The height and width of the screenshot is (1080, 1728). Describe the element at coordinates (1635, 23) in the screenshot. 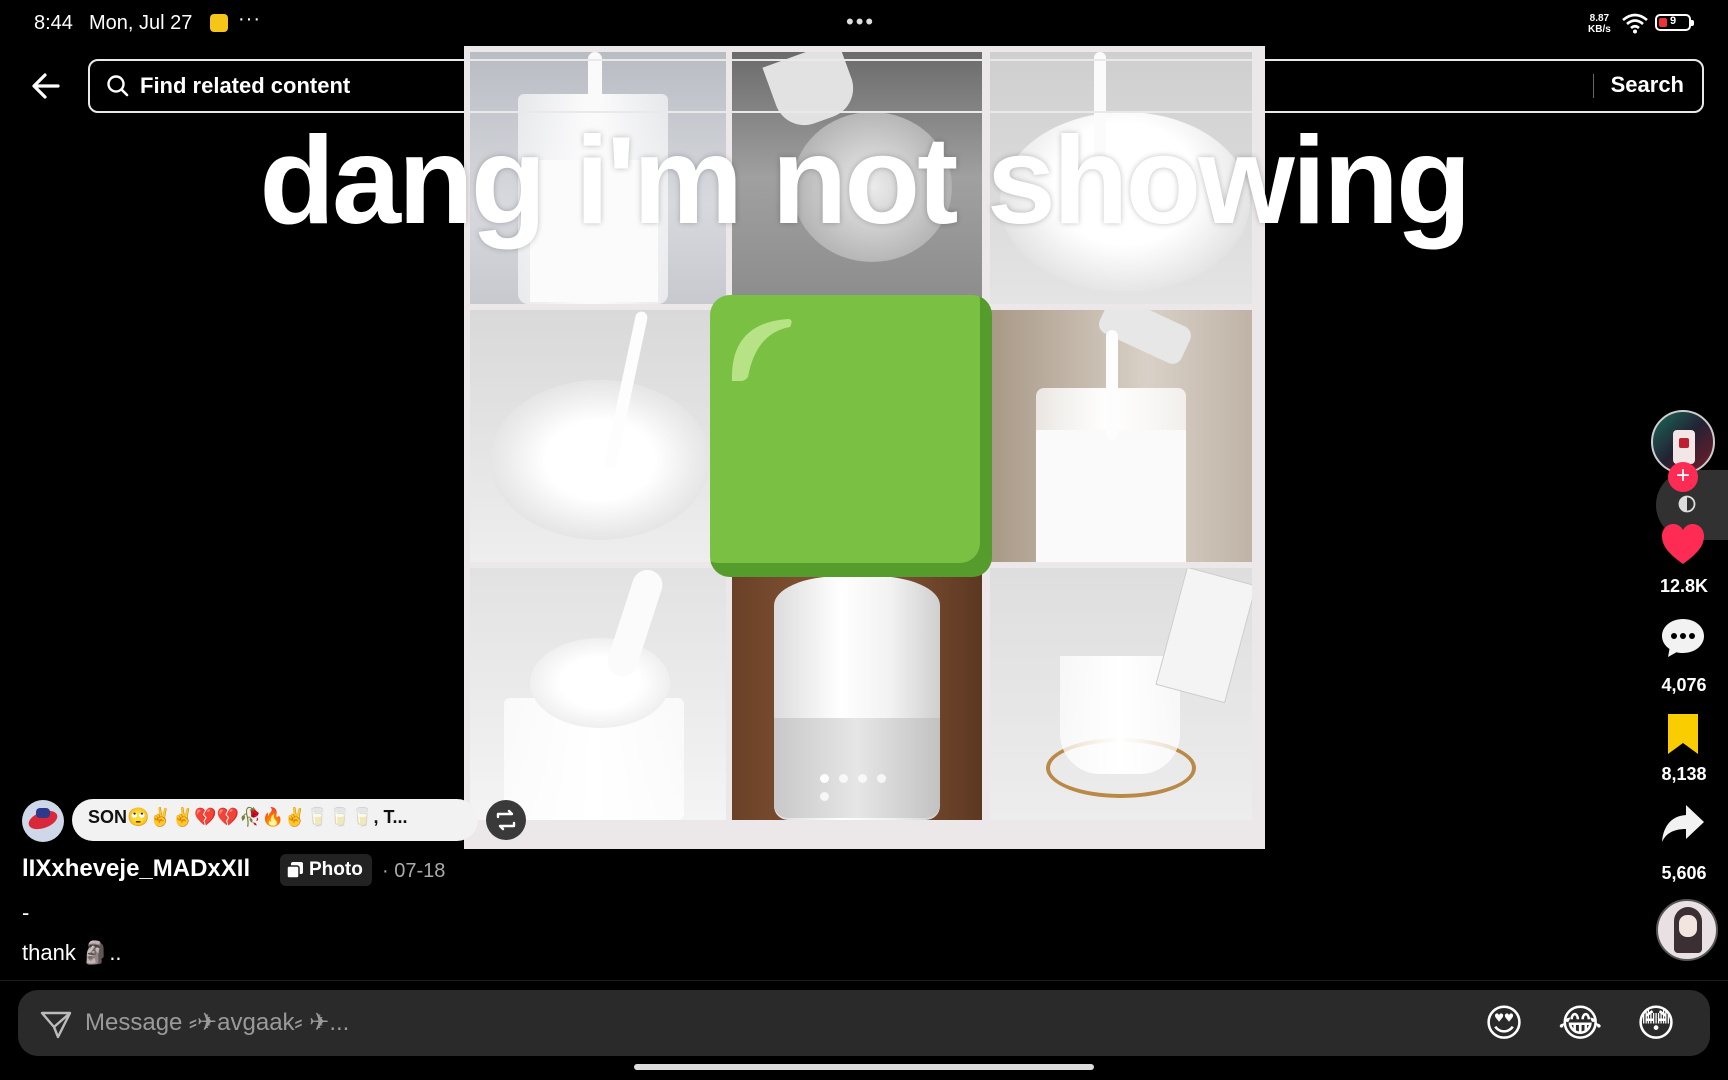

I see `wifi-icon` at that location.